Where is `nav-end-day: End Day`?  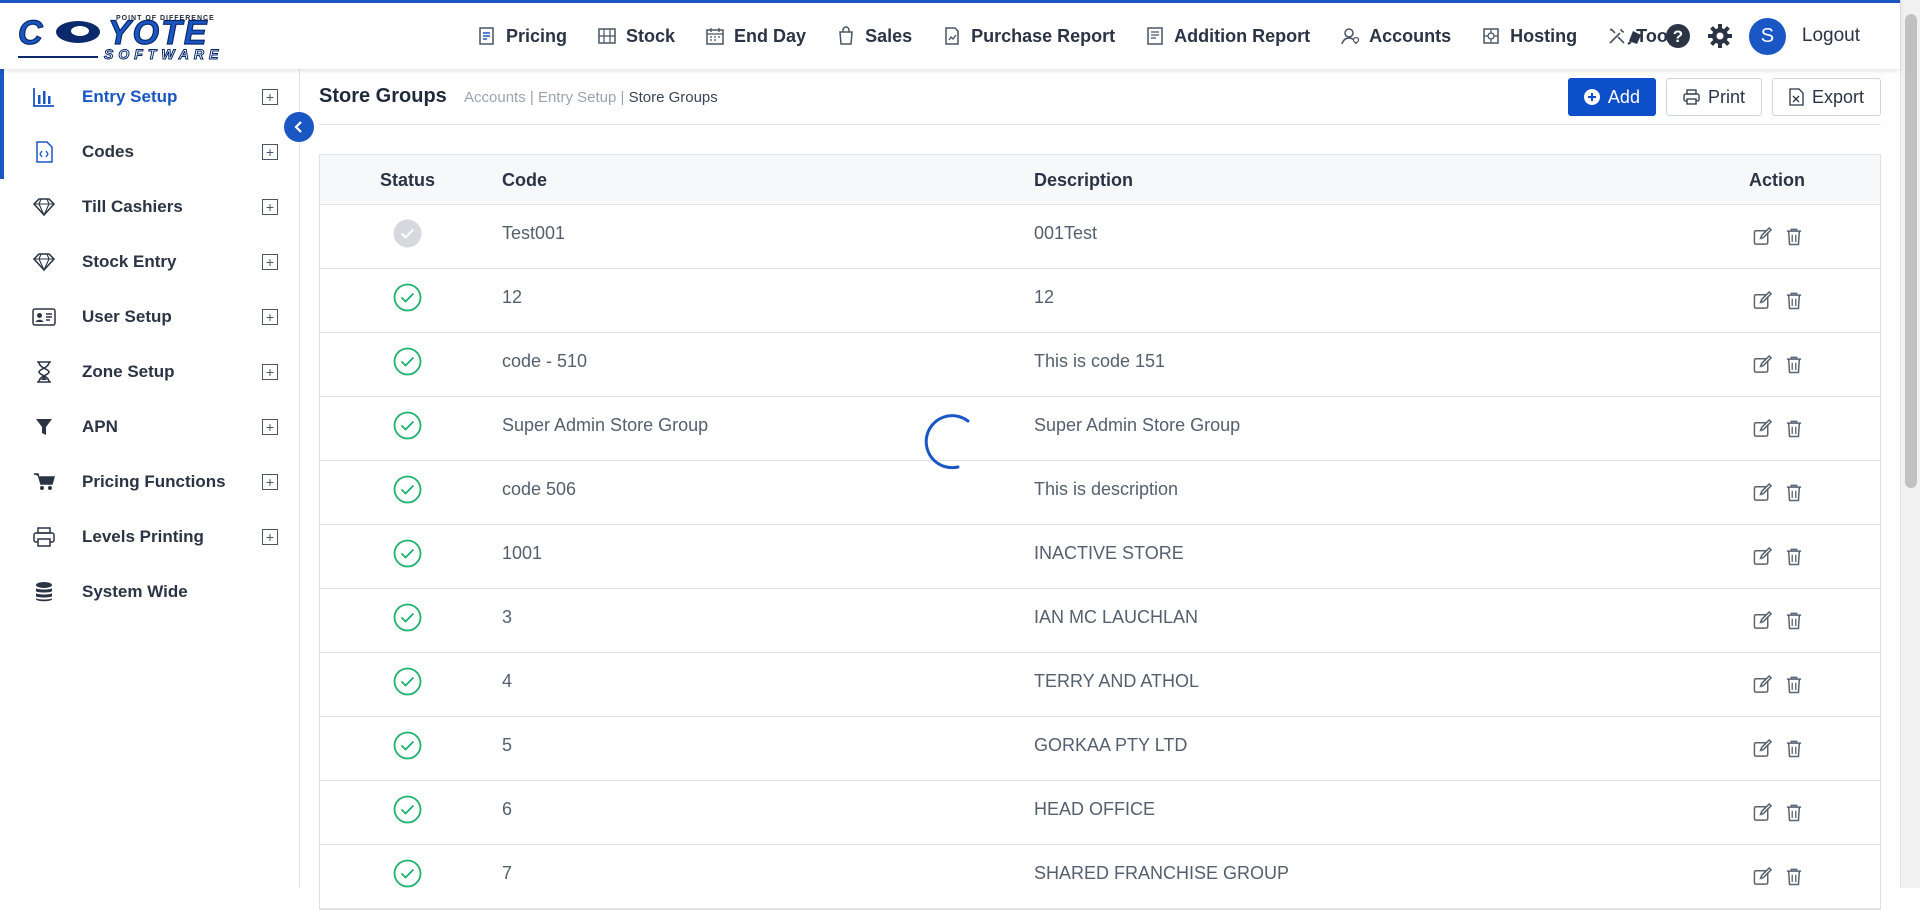
nav-end-day: End Day is located at coordinates (755, 36).